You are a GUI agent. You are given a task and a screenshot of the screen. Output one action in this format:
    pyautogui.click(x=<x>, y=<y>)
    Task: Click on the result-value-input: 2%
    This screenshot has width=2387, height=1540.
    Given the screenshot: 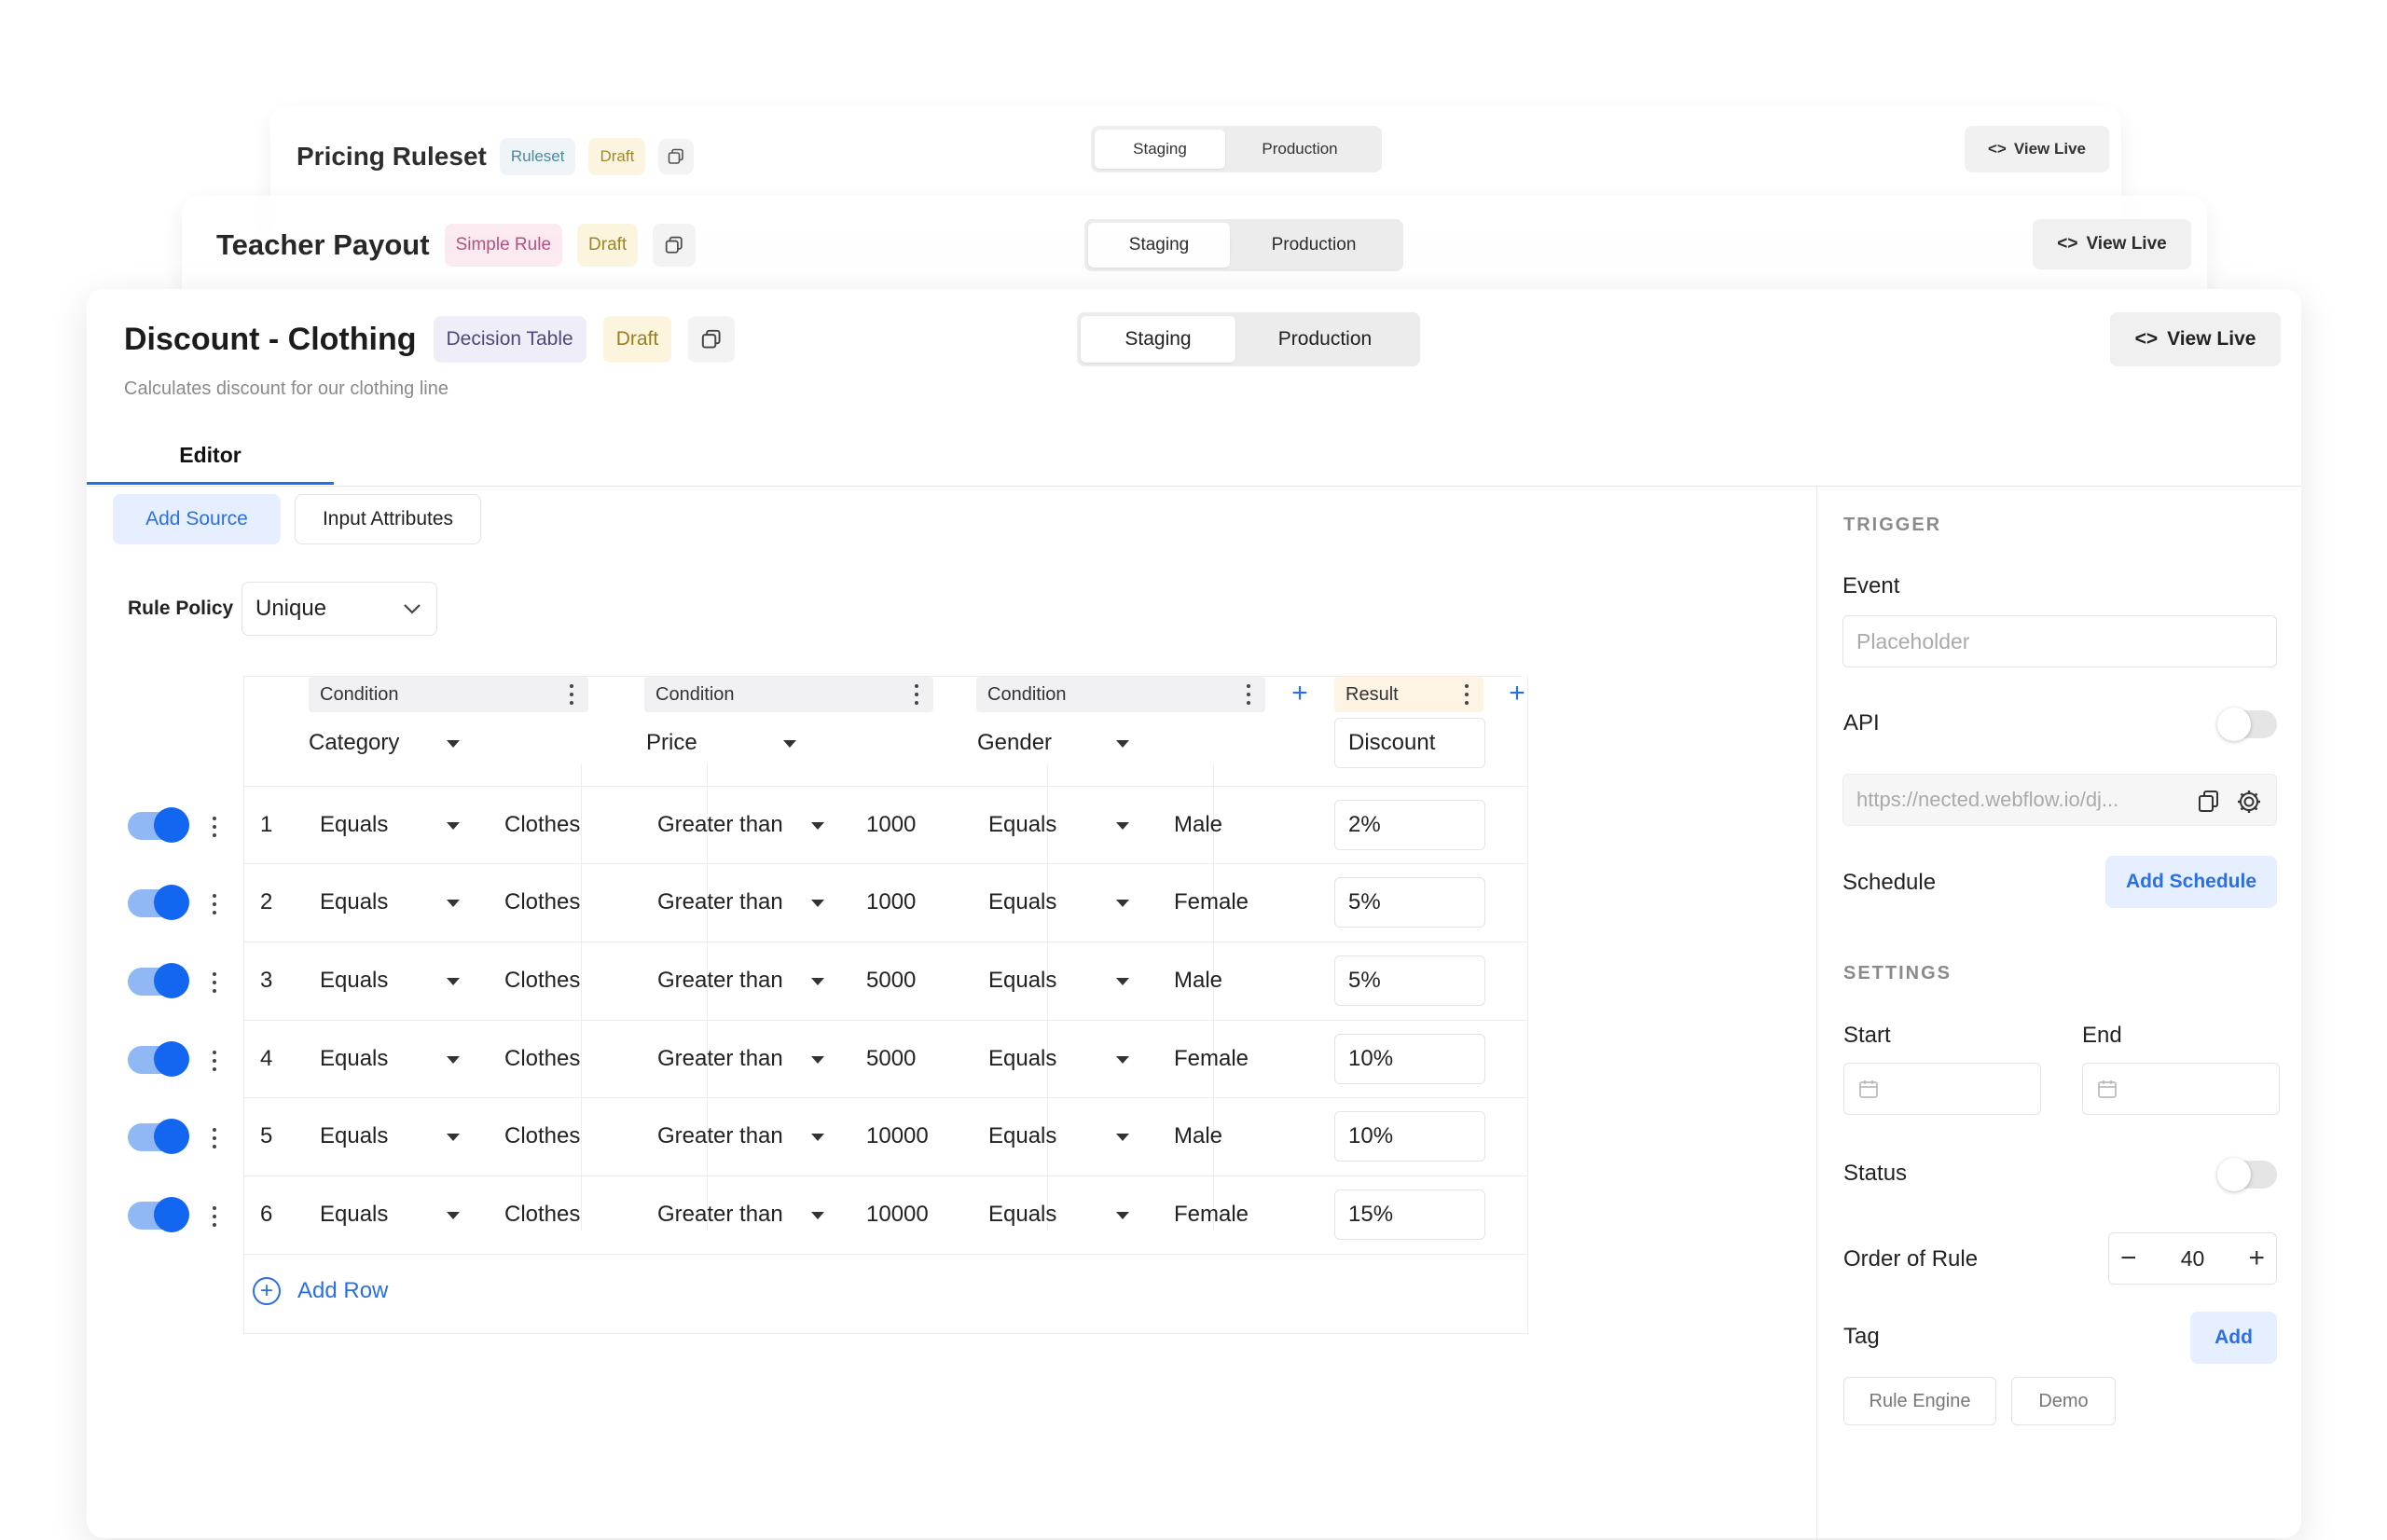 What is the action you would take?
    pyautogui.click(x=1409, y=825)
    